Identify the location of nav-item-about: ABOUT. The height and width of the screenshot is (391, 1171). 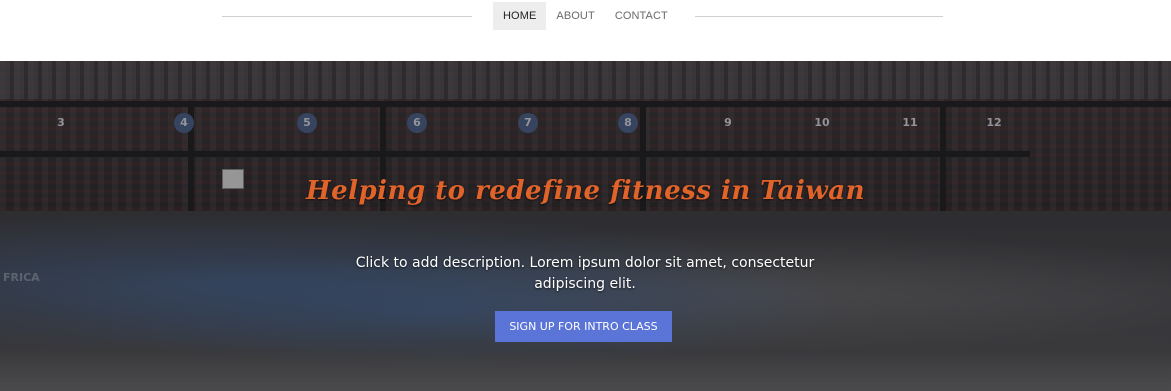
(575, 16).